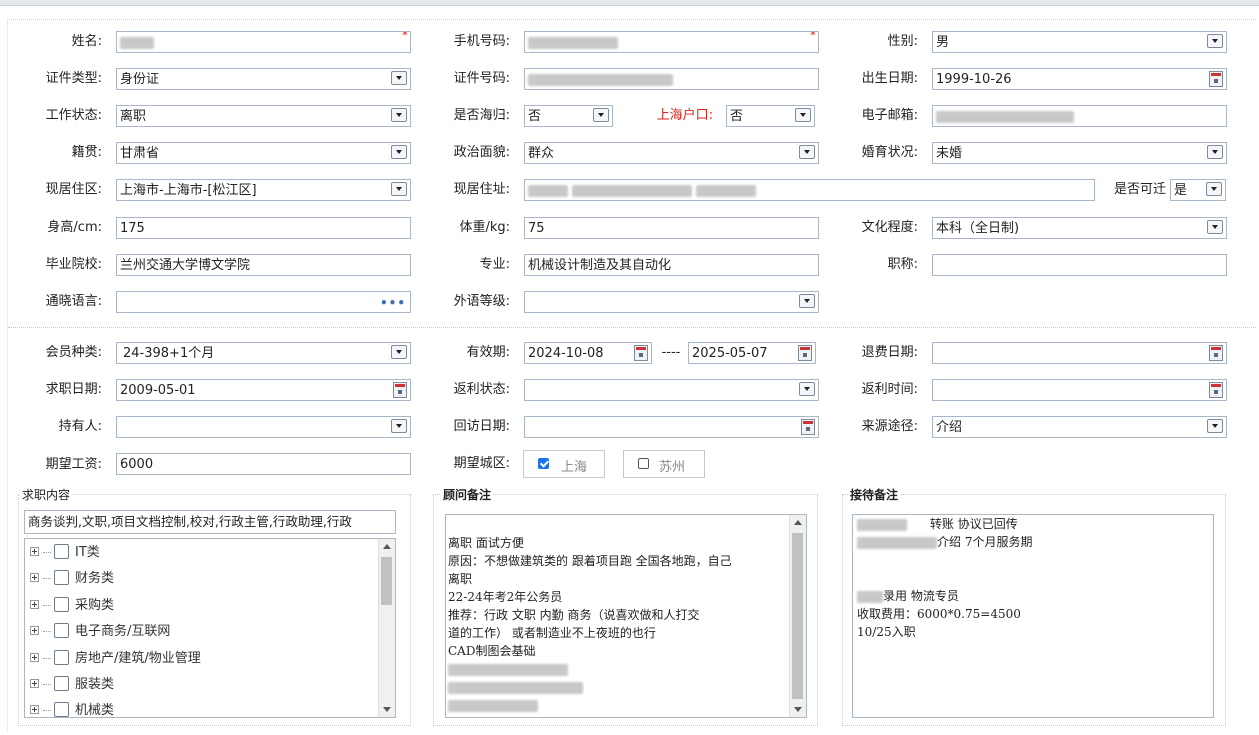  What do you see at coordinates (671, 153) in the screenshot?
I see `political-select: 群众` at bounding box center [671, 153].